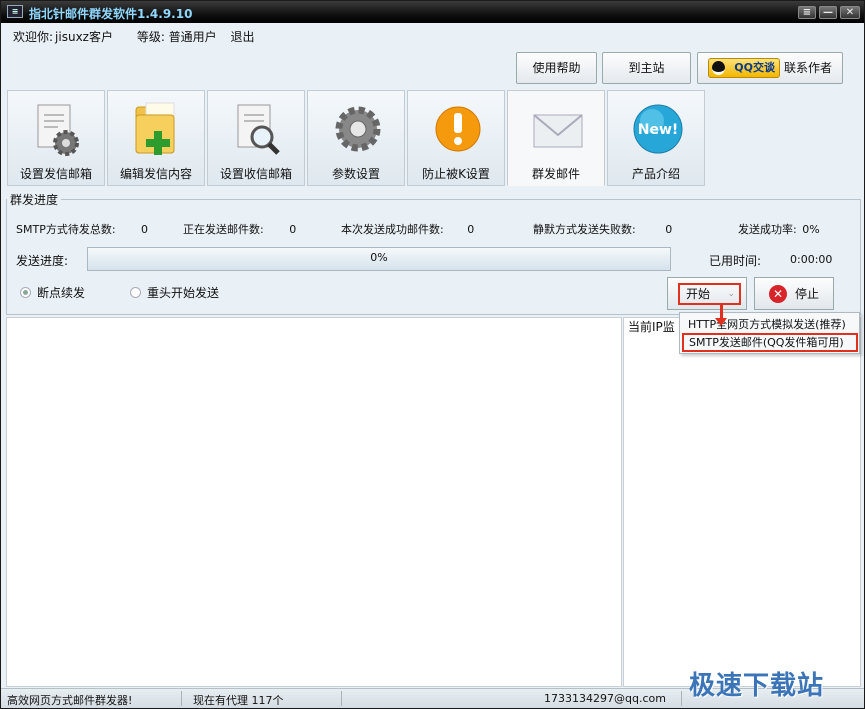  I want to click on ip-monitor-label: 当前IP监, so click(651, 327).